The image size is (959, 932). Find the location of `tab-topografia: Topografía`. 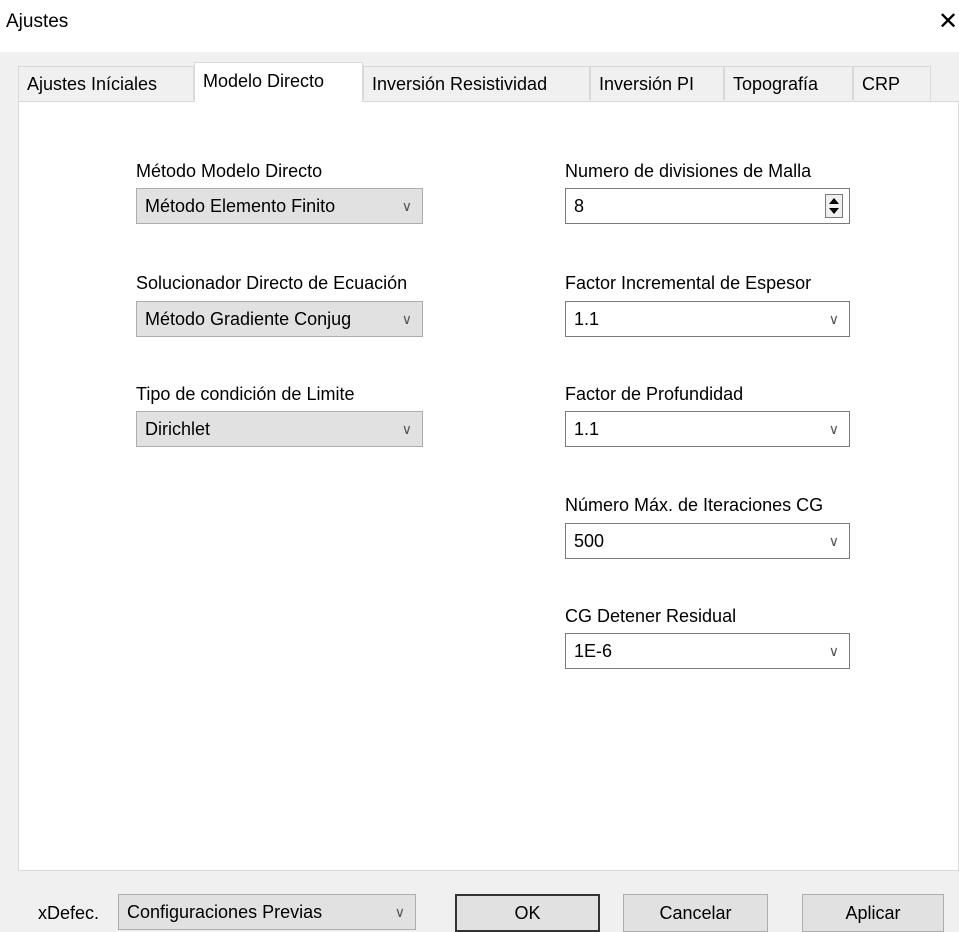

tab-topografia: Topografía is located at coordinates (788, 83).